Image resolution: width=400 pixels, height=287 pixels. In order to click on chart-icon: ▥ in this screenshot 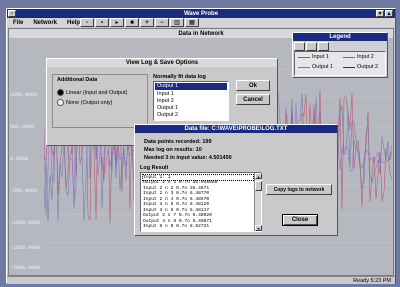, I will do `click(177, 23)`.